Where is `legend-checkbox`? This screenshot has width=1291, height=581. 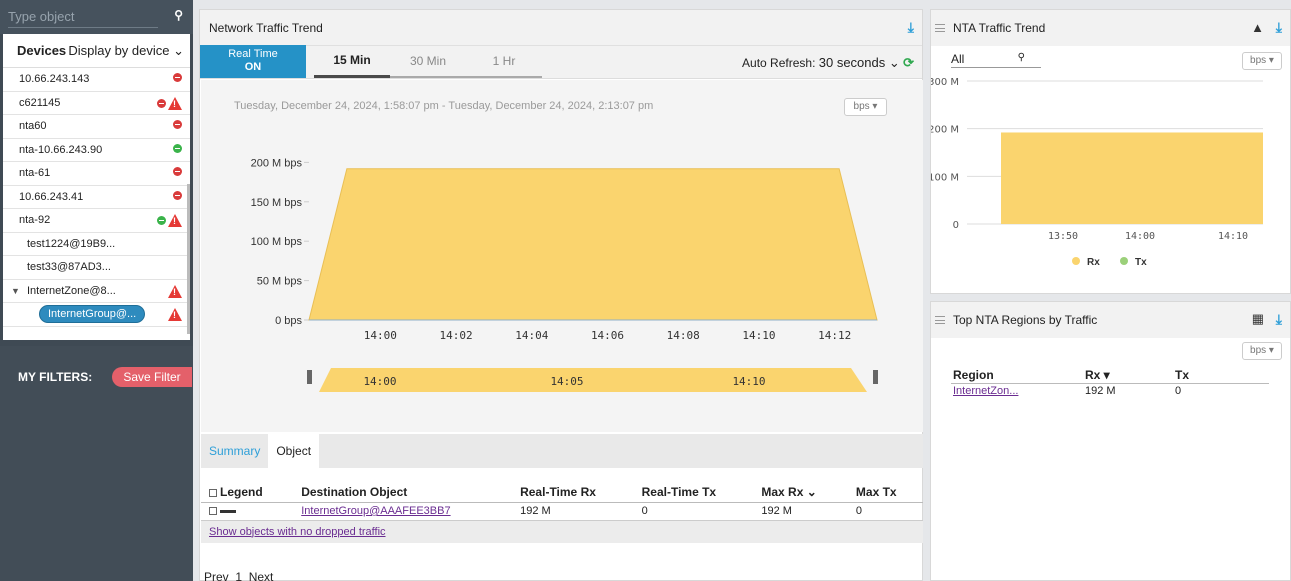
legend-checkbox is located at coordinates (213, 492).